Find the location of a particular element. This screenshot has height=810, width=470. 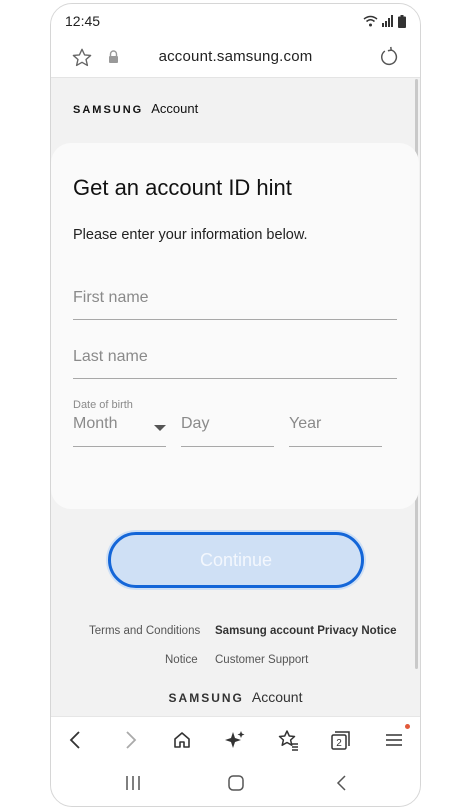

reload-icon is located at coordinates (389, 57).